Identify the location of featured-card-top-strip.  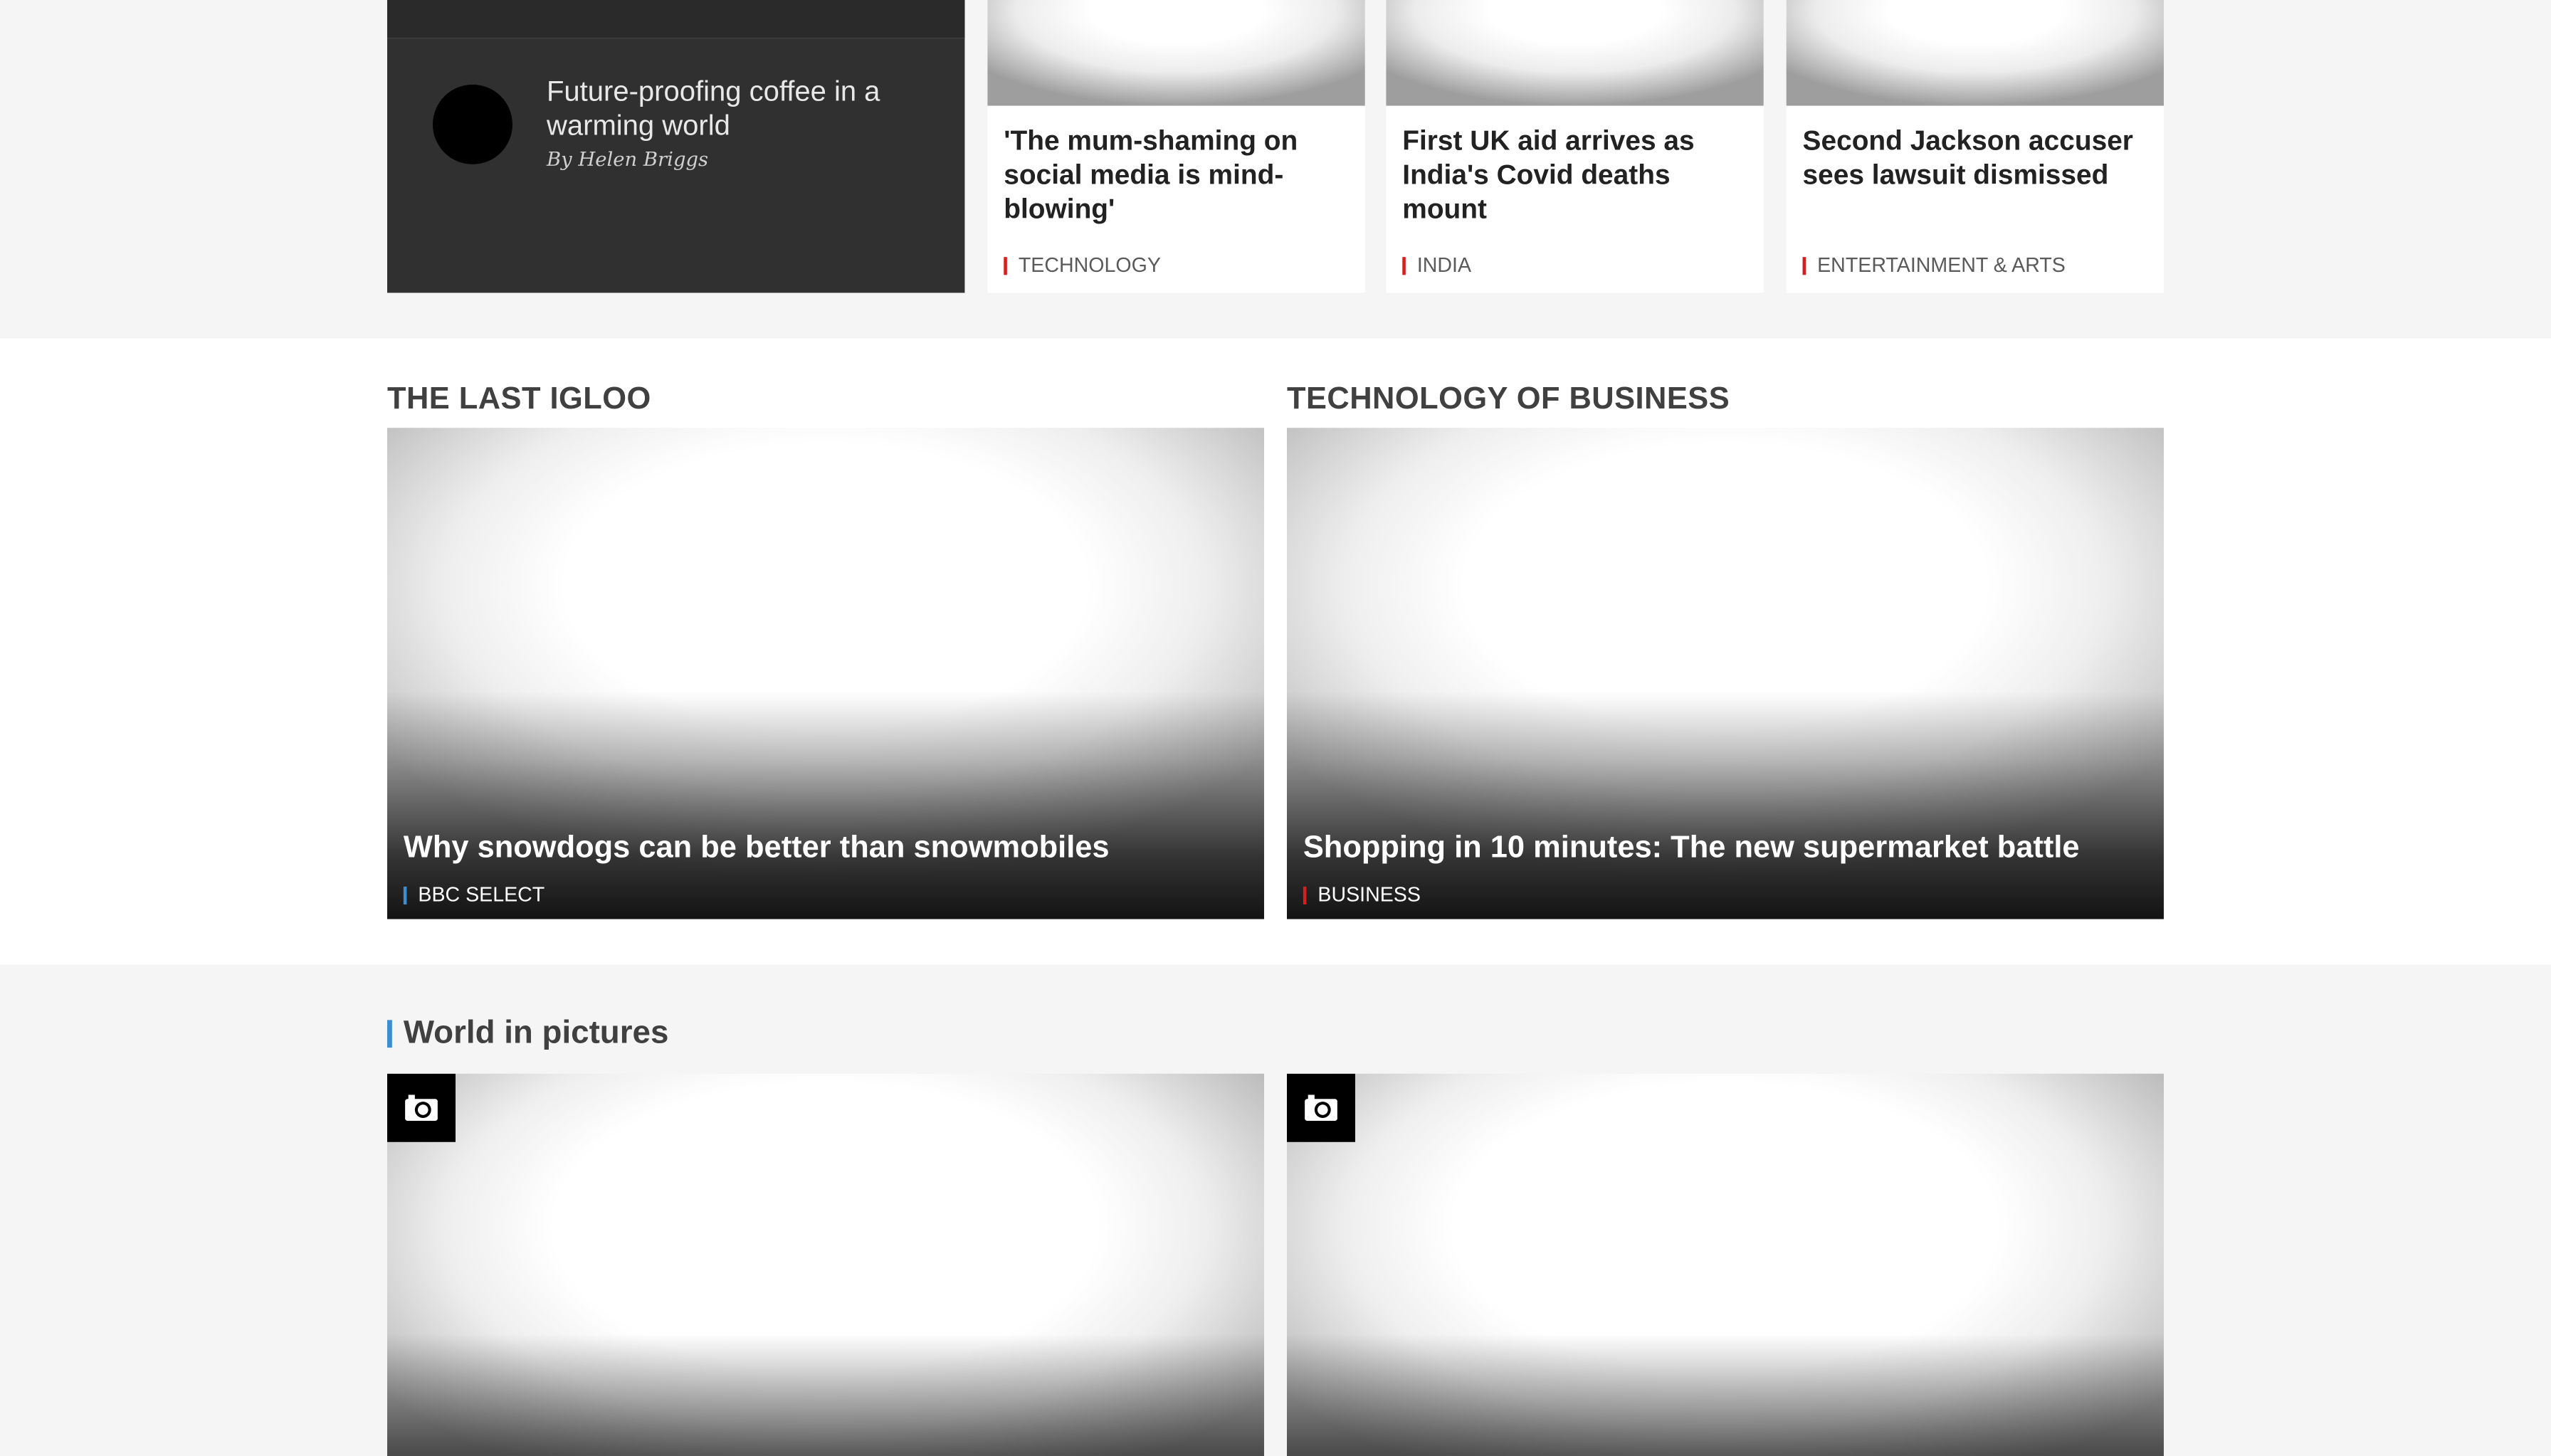
(676, 19).